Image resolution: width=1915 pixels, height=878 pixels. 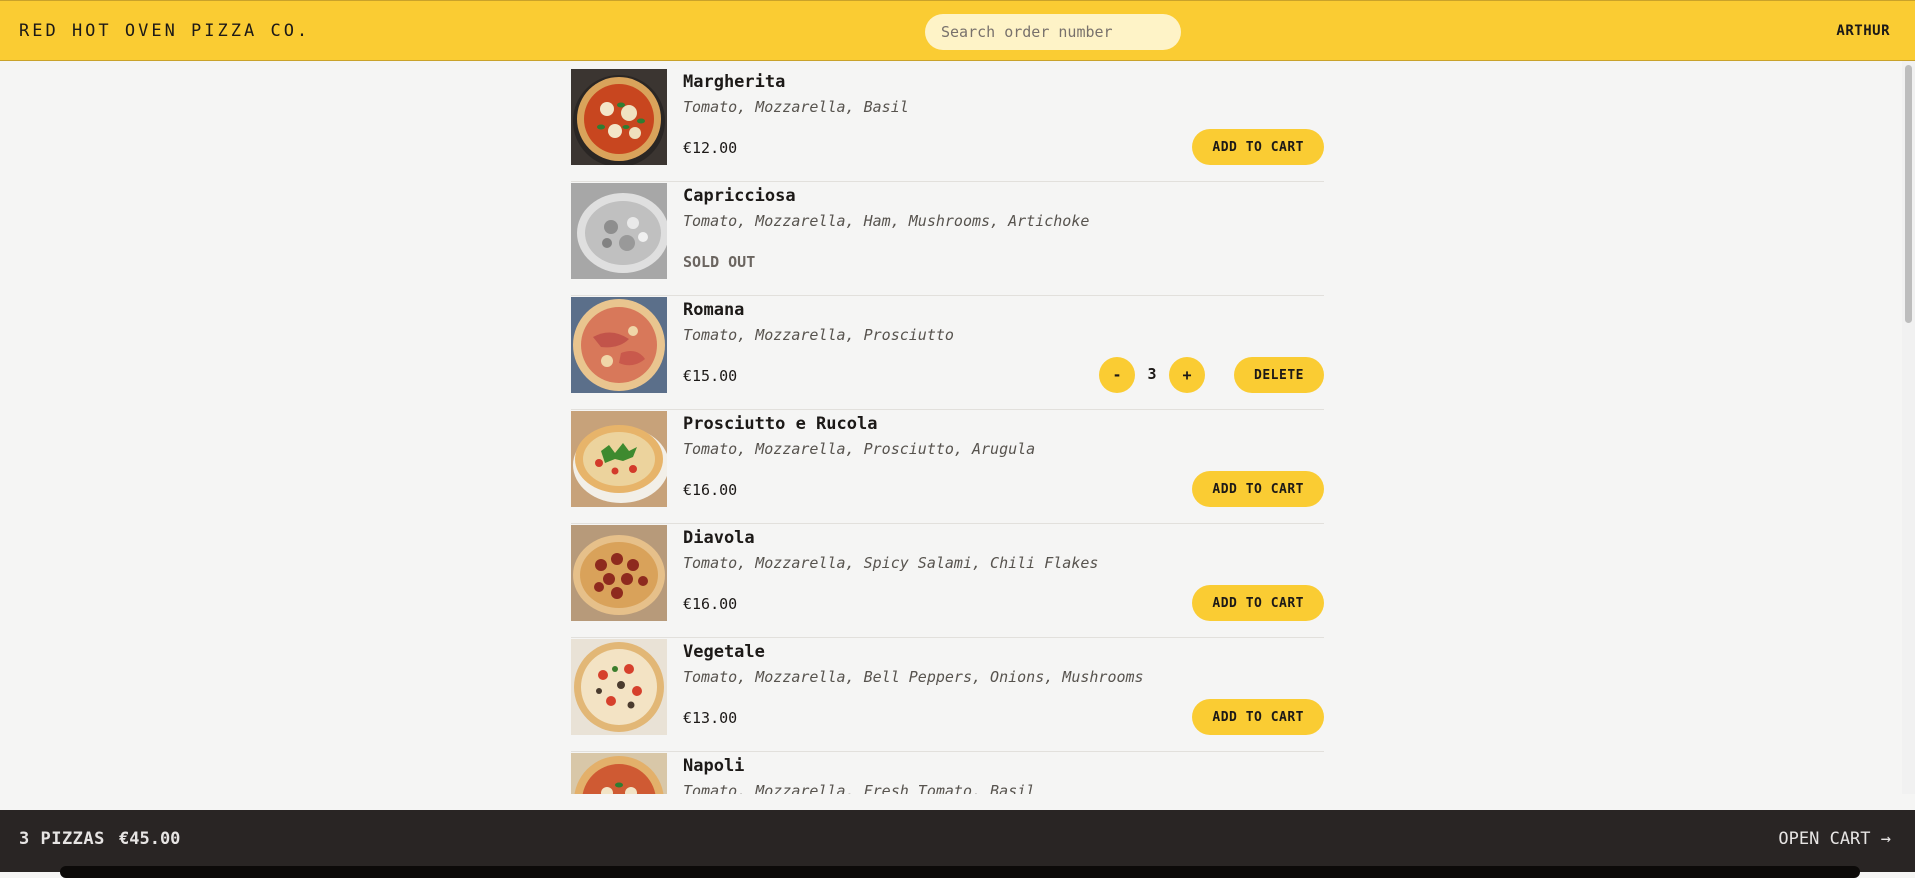 I want to click on order-search-input, so click(x=1053, y=32).